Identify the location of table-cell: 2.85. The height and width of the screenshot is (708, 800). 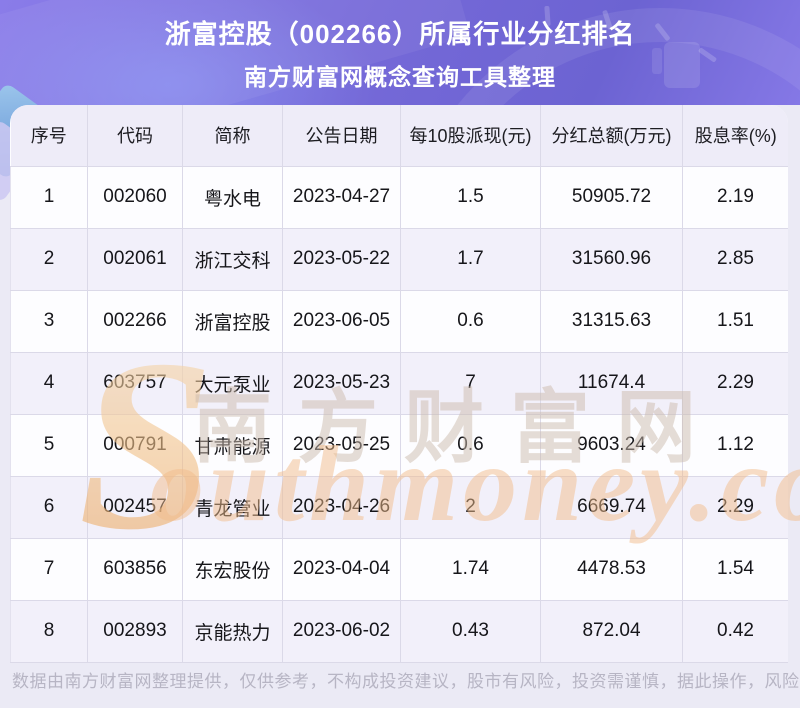
(735, 259).